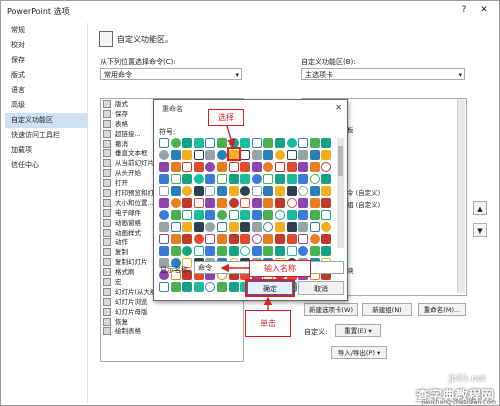 The width and height of the screenshot is (500, 406). I want to click on watermark-site: jb51.net, so click(467, 379).